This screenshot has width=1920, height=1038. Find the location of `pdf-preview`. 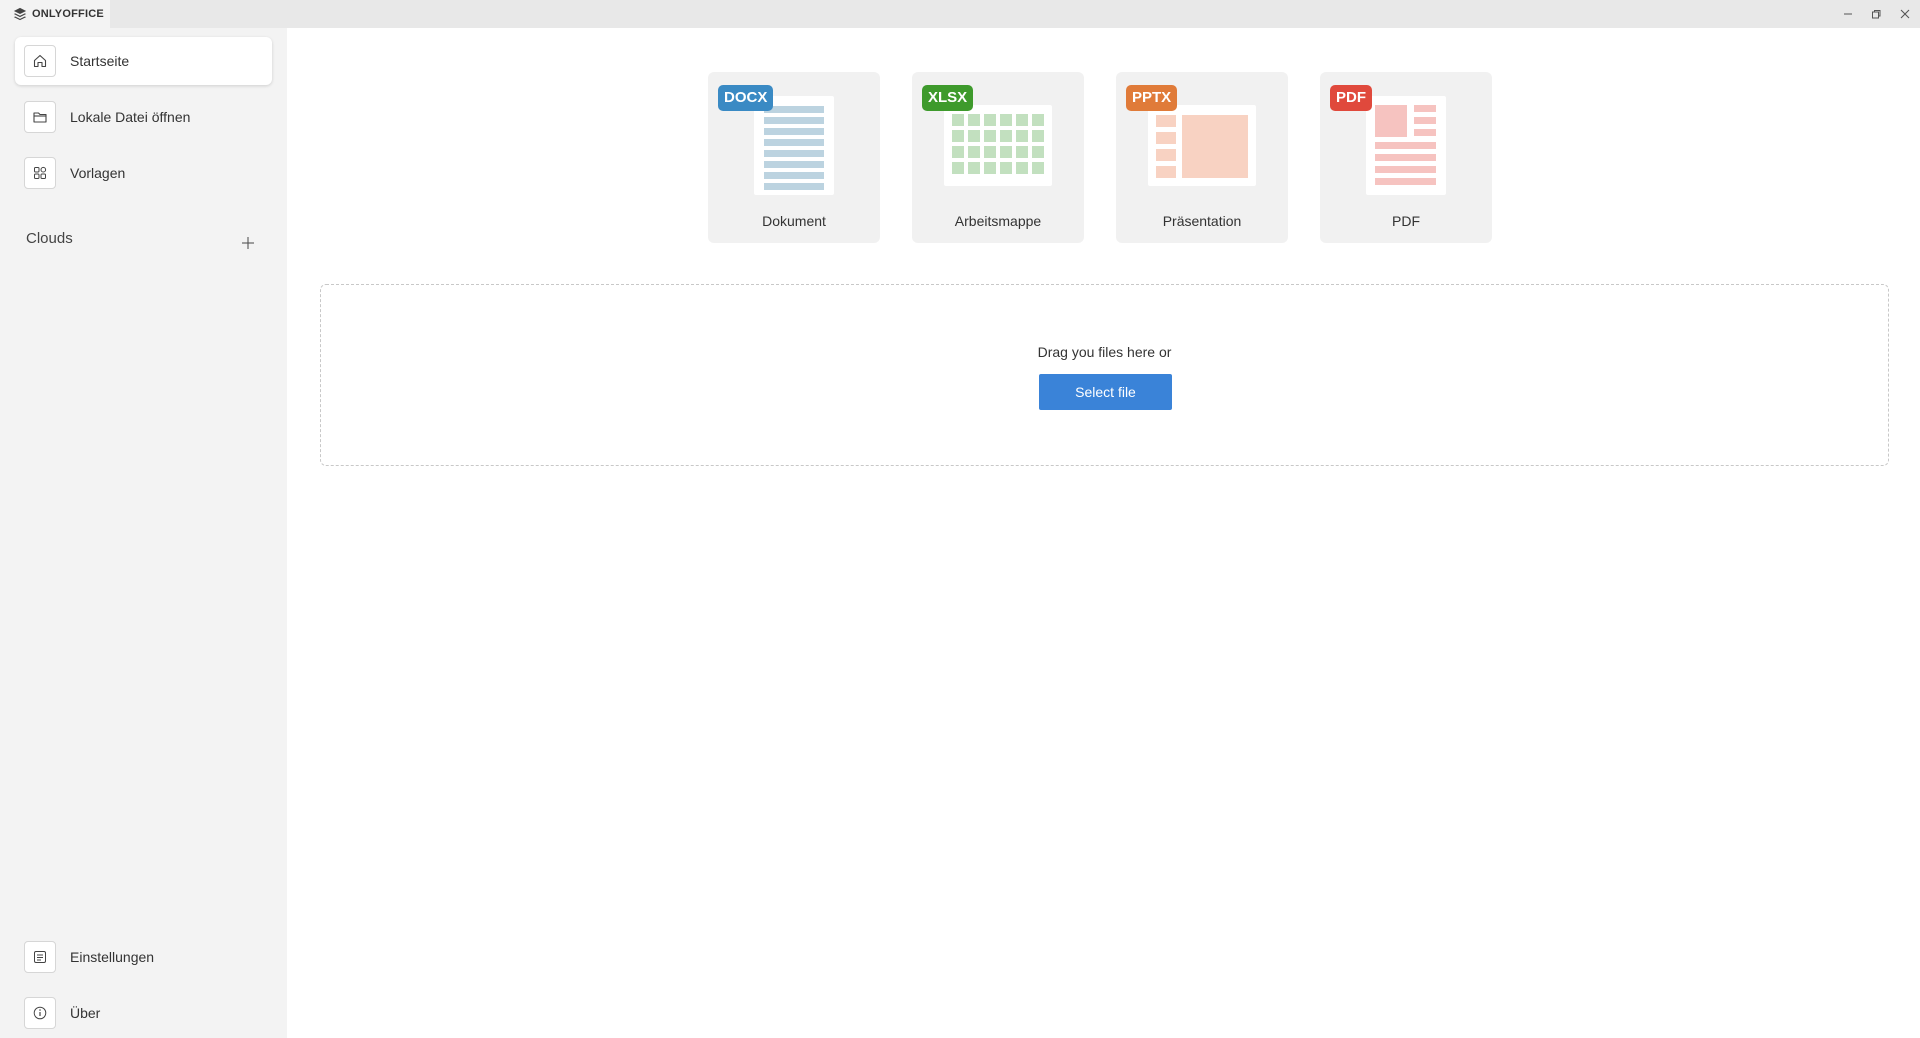

pdf-preview is located at coordinates (1406, 145).